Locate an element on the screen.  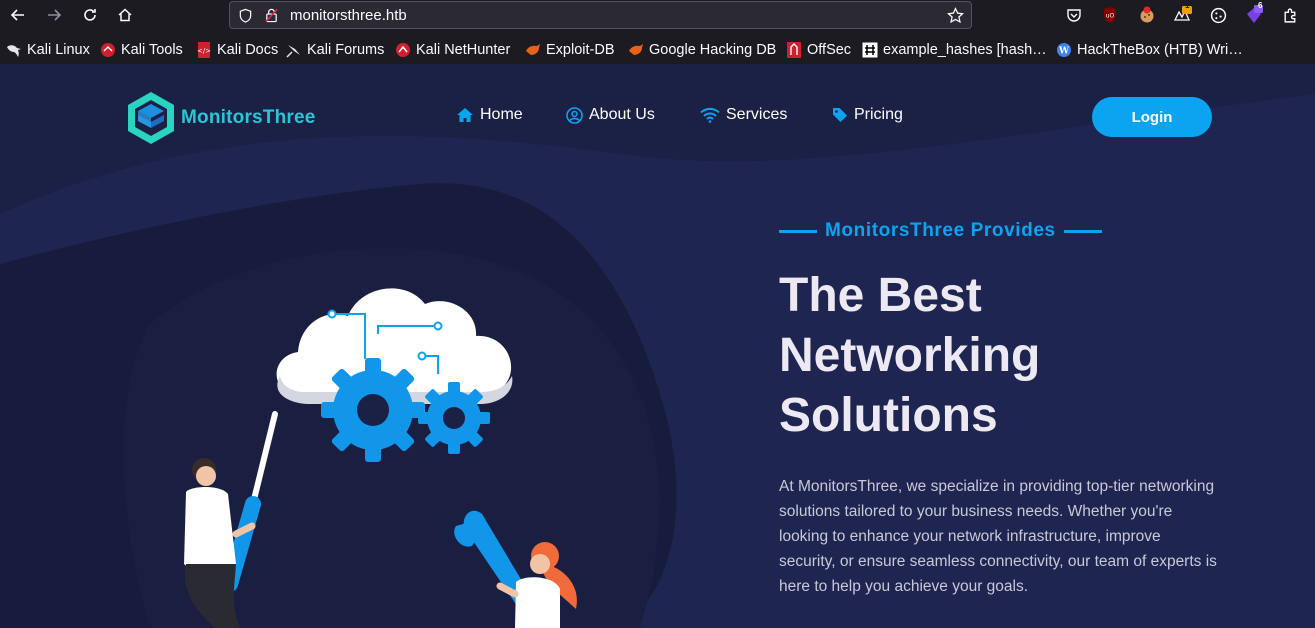
back-arrow-icon is located at coordinates (17, 15).